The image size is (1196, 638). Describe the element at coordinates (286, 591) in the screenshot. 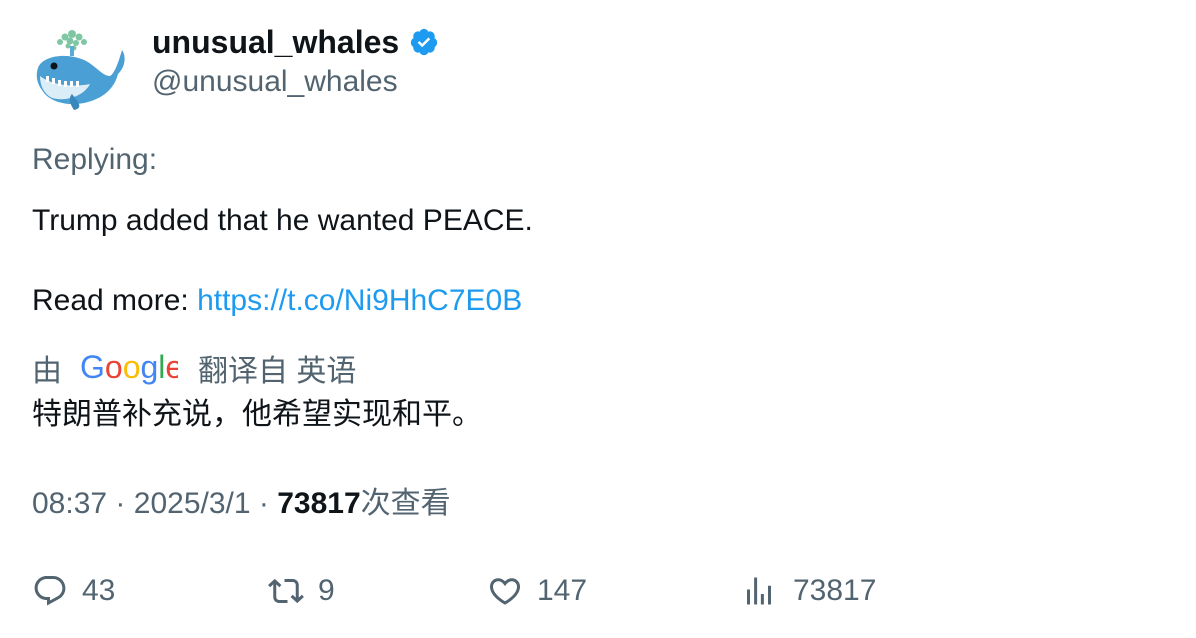

I see `retweet-icon` at that location.